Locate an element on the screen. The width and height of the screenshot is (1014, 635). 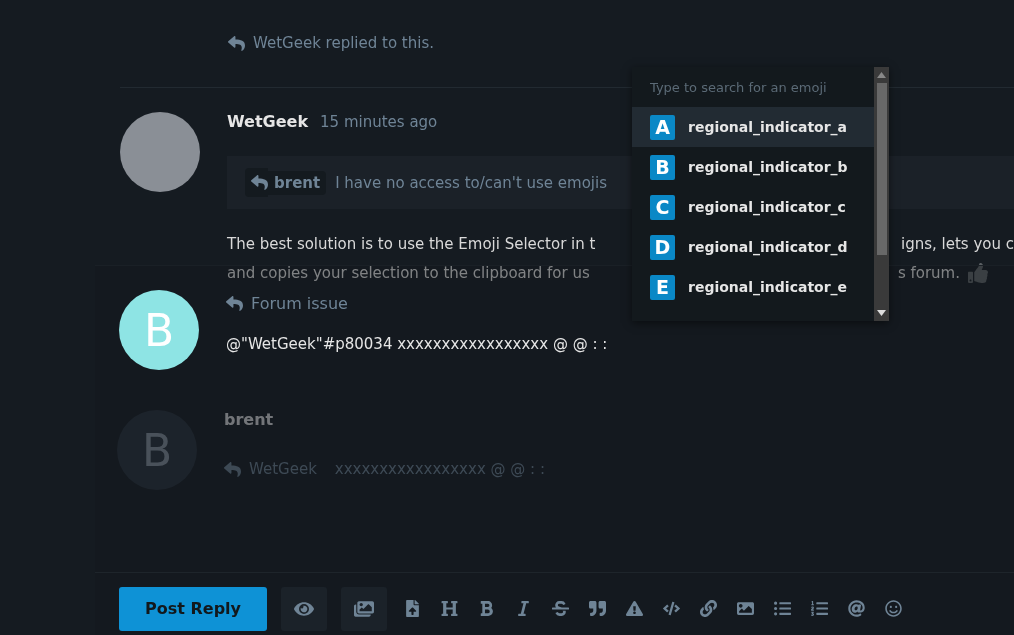
emoji-search-field: Type to search for an emoji is located at coordinates (753, 87).